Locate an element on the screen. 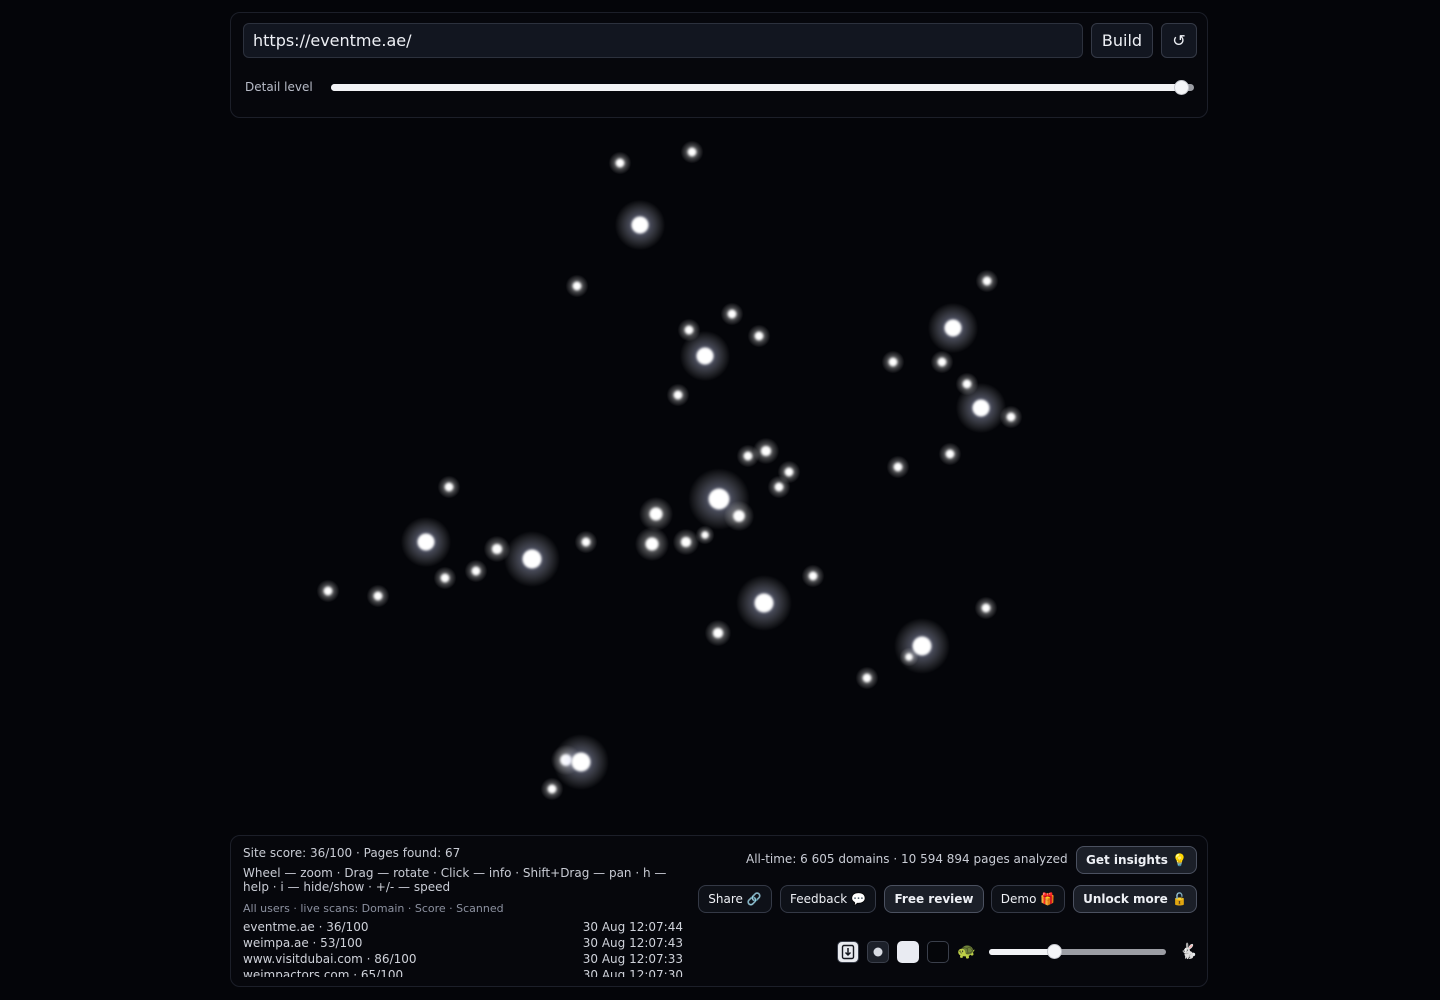 The height and width of the screenshot is (1000, 1440). share-button: Share 🔗 is located at coordinates (735, 899).